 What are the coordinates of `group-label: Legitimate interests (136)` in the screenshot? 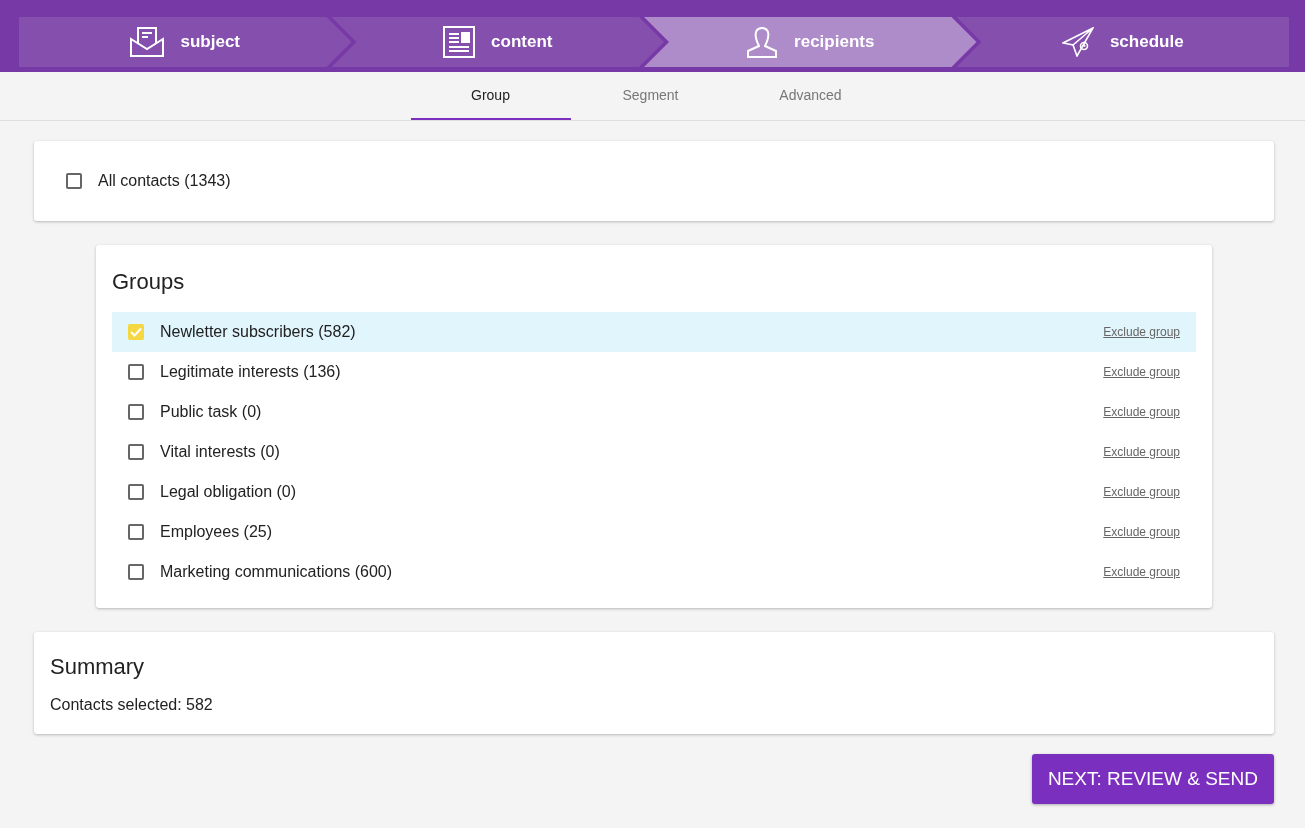 It's located at (250, 372).